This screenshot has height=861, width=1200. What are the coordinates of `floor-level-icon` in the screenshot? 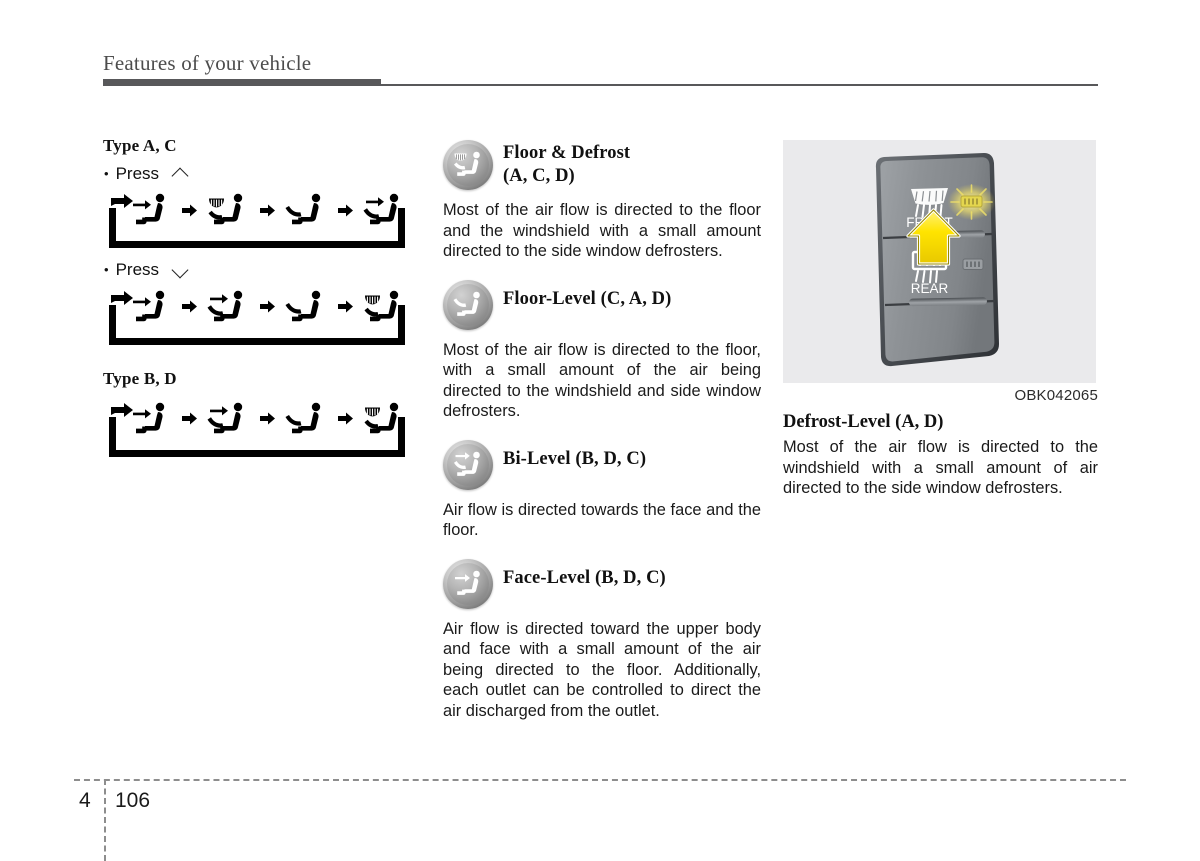 It's located at (468, 304).